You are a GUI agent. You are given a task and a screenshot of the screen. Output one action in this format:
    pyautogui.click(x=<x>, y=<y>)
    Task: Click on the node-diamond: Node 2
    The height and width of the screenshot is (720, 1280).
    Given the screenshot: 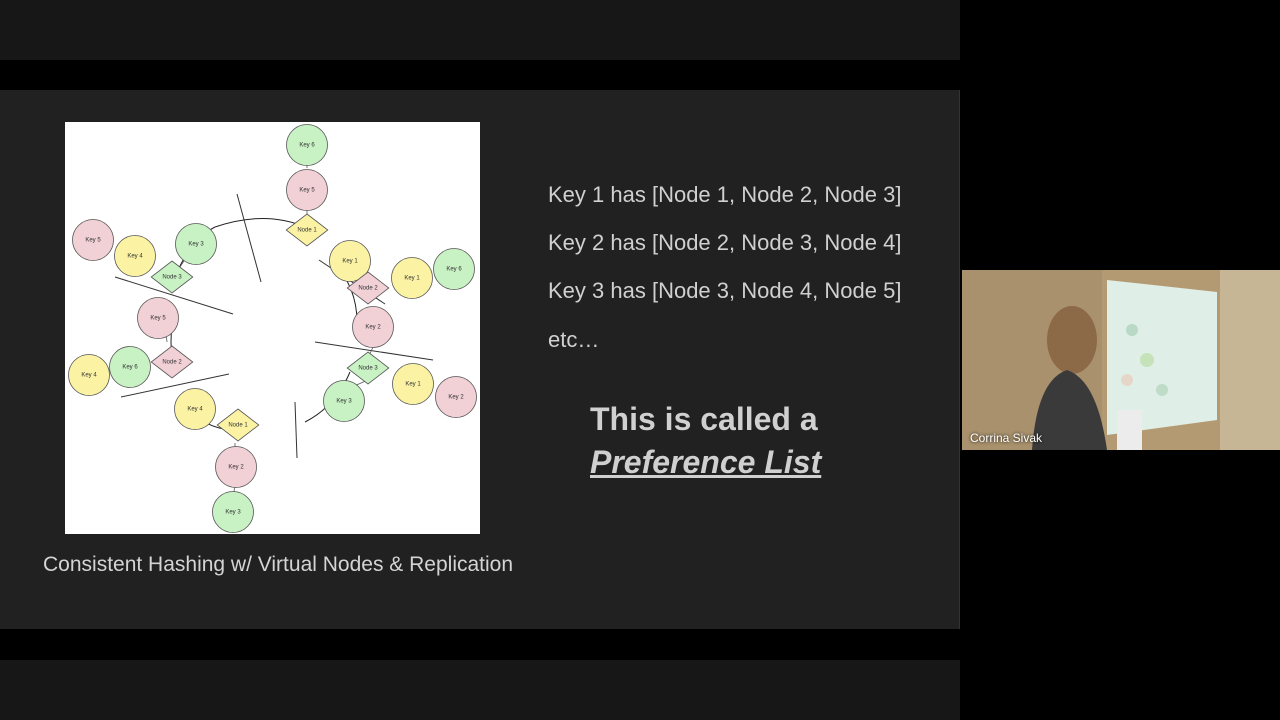 What is the action you would take?
    pyautogui.click(x=172, y=362)
    